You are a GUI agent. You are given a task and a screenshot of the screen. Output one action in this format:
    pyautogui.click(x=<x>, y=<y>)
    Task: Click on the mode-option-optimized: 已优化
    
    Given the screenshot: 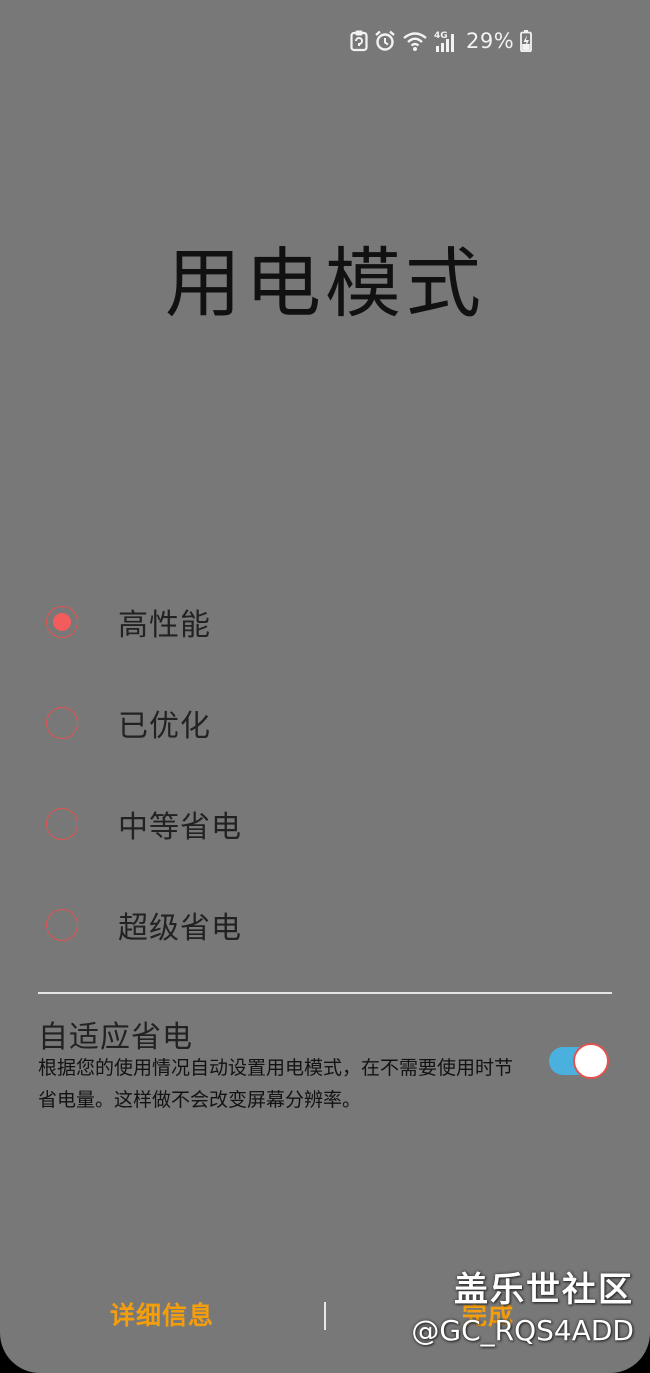 What is the action you would take?
    pyautogui.click(x=128, y=723)
    